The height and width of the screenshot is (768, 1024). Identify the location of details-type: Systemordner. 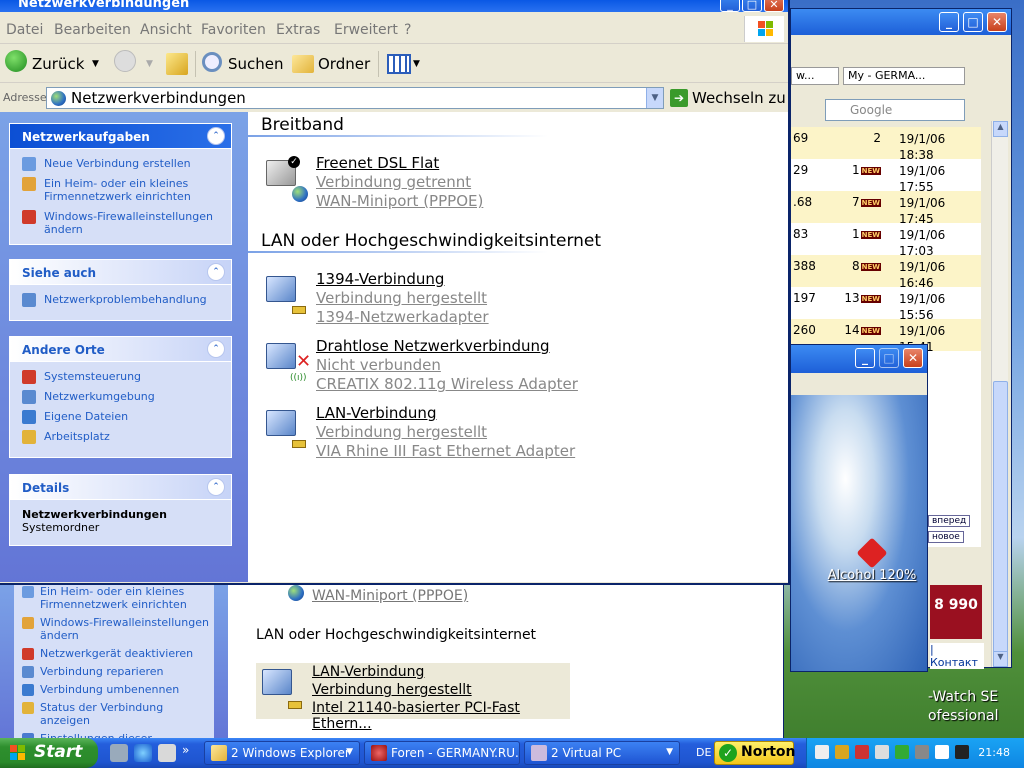
(61, 527).